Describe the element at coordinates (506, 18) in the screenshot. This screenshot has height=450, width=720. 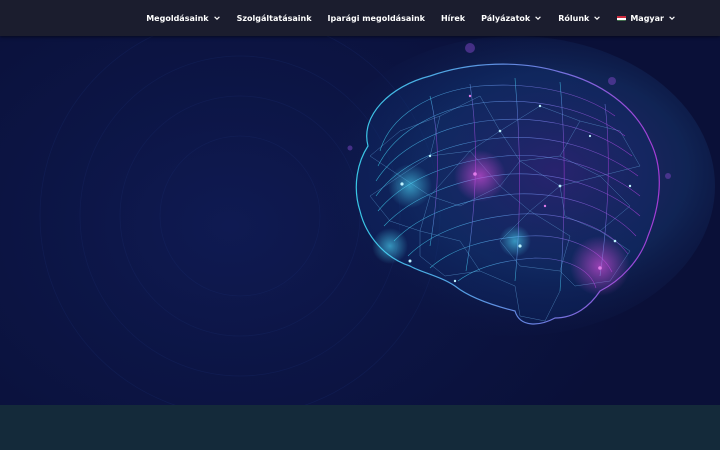
I see `nav-item-label: Pályázatok` at that location.